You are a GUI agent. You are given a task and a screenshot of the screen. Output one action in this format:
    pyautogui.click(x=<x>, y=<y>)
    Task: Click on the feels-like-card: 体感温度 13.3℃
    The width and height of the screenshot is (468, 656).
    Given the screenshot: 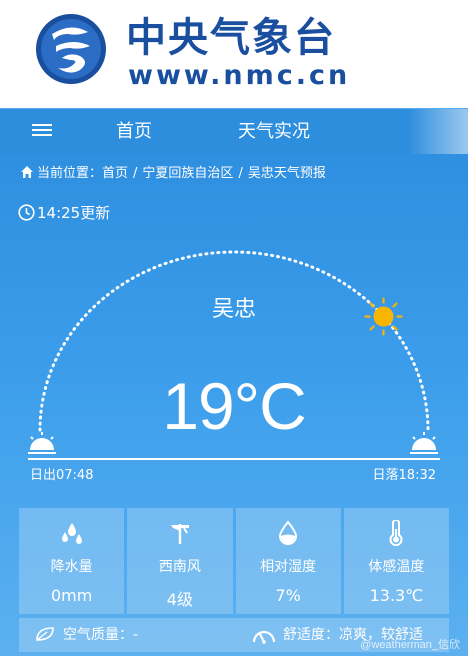 What is the action you would take?
    pyautogui.click(x=396, y=561)
    